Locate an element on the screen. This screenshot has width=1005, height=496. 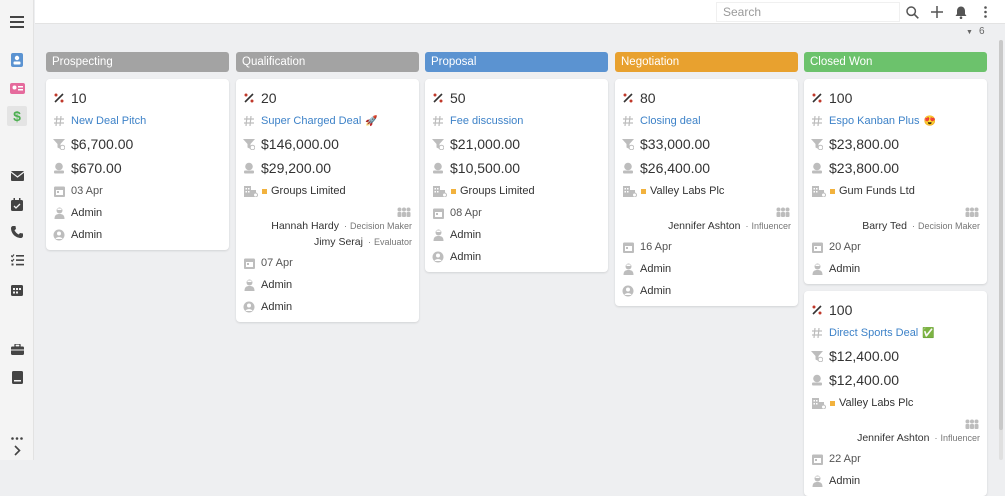
amount-row: $21,000.00 is located at coordinates (516, 144).